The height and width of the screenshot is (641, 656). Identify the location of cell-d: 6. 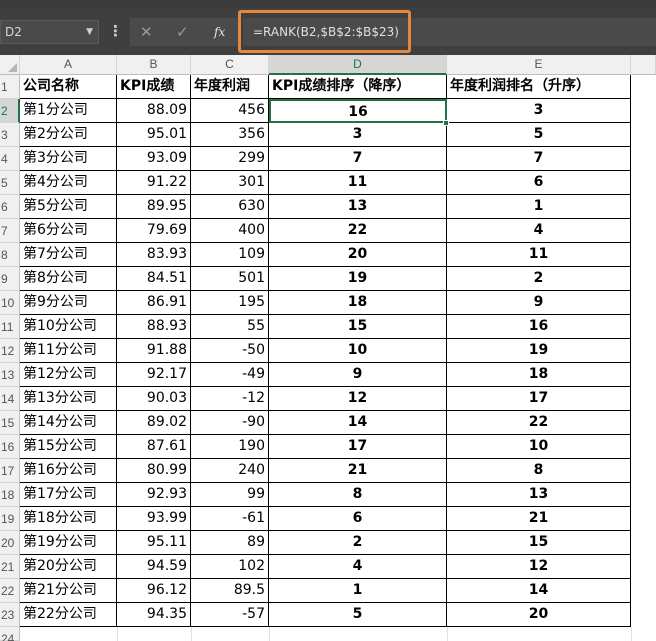
(358, 519).